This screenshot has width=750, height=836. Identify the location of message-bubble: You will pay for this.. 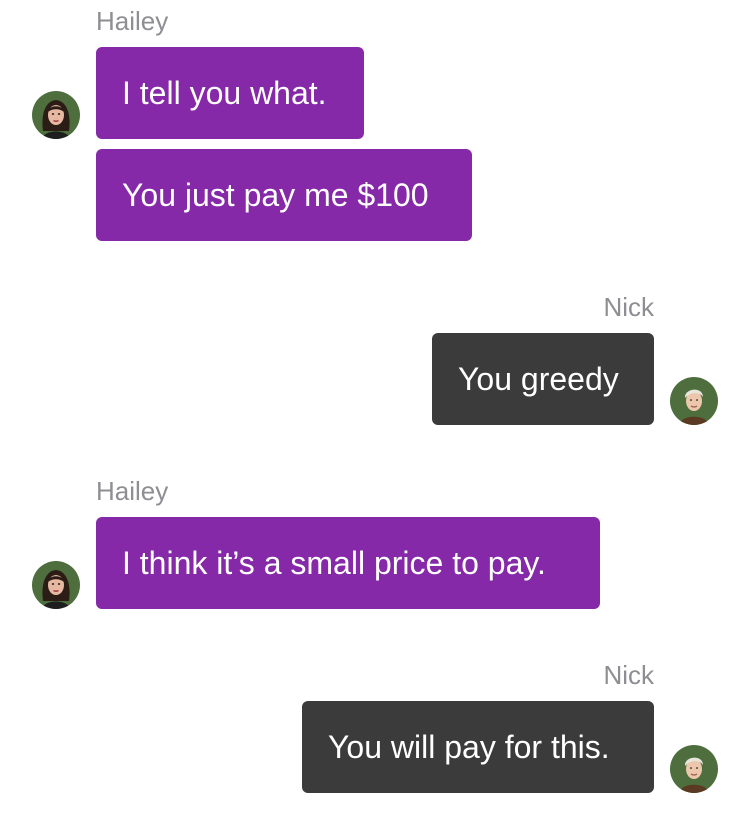
(478, 747).